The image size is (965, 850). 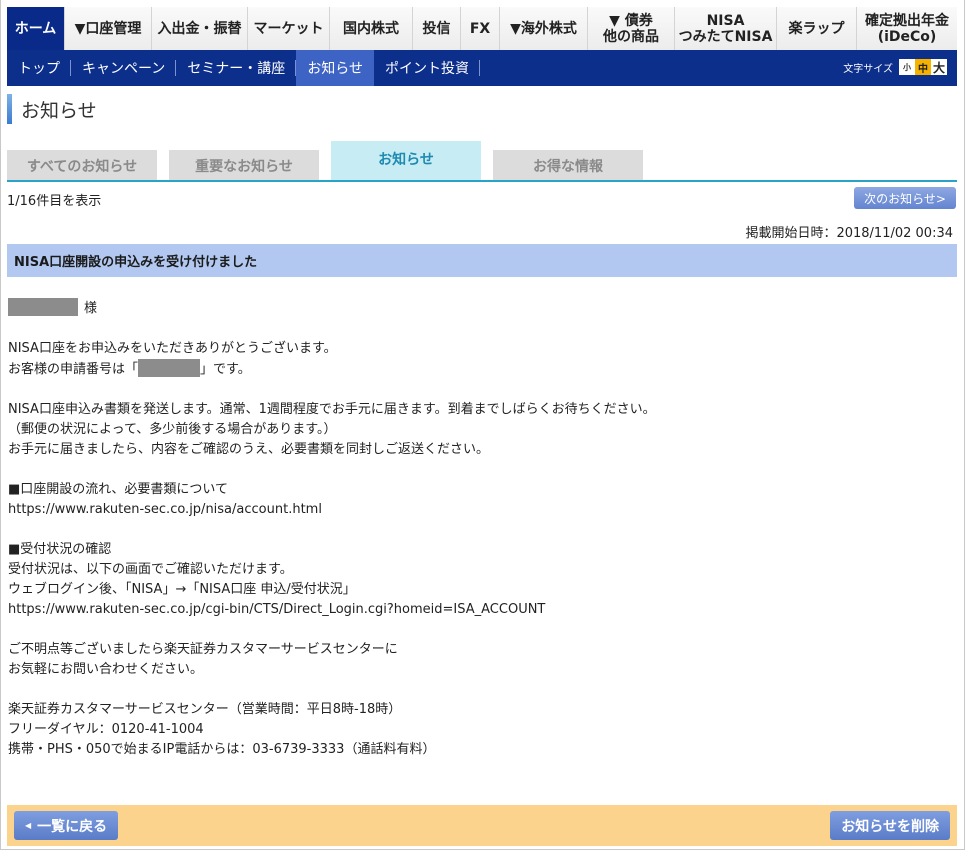 I want to click on tab-notices: お知らせ, so click(x=406, y=161).